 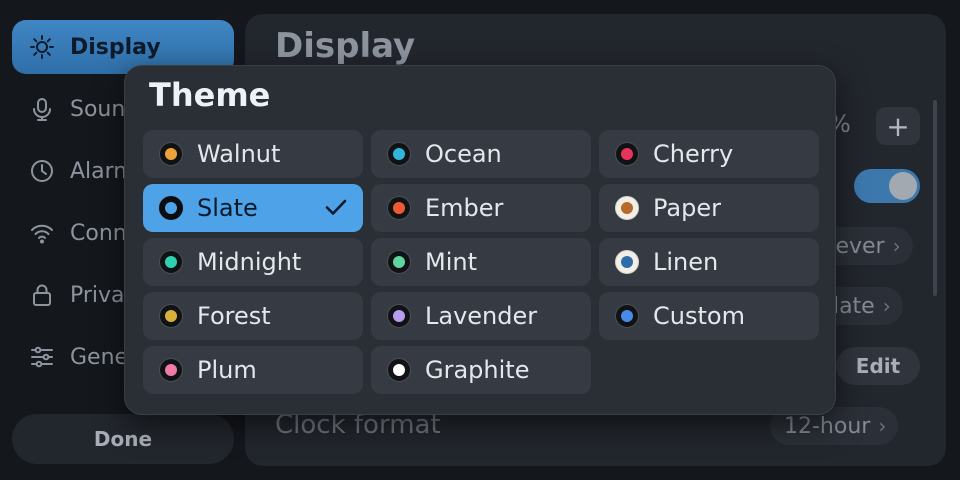 What do you see at coordinates (227, 370) in the screenshot?
I see `theme-option-label: Plum` at bounding box center [227, 370].